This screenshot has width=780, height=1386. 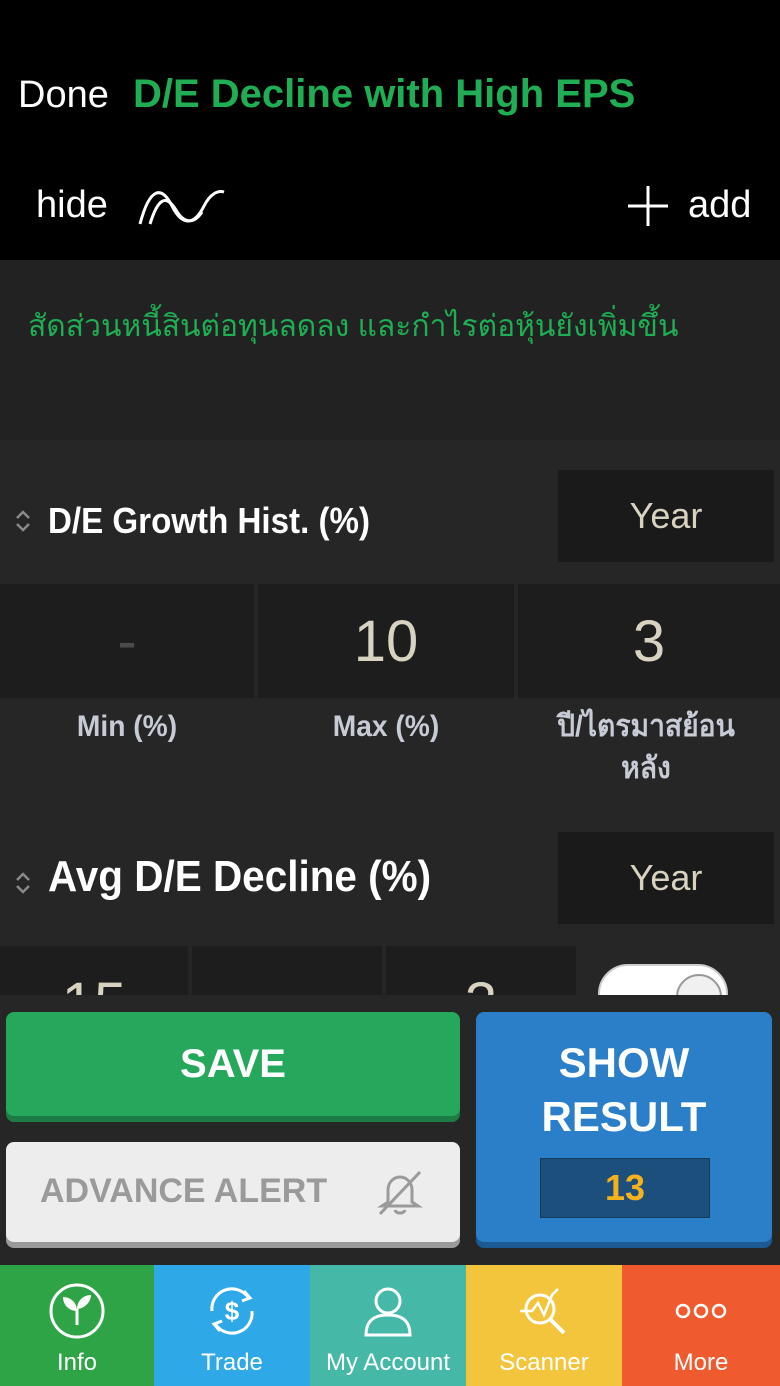 I want to click on value-text: 15, so click(x=94, y=983).